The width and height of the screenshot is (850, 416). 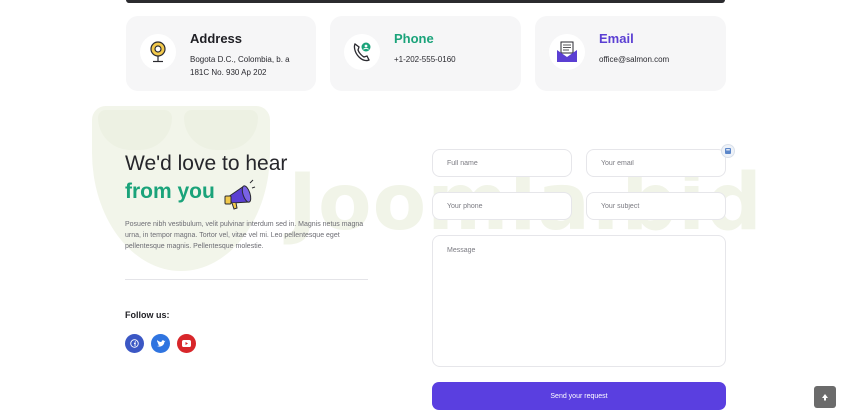 What do you see at coordinates (147, 315) in the screenshot?
I see `follow-us-label: Follow us:` at bounding box center [147, 315].